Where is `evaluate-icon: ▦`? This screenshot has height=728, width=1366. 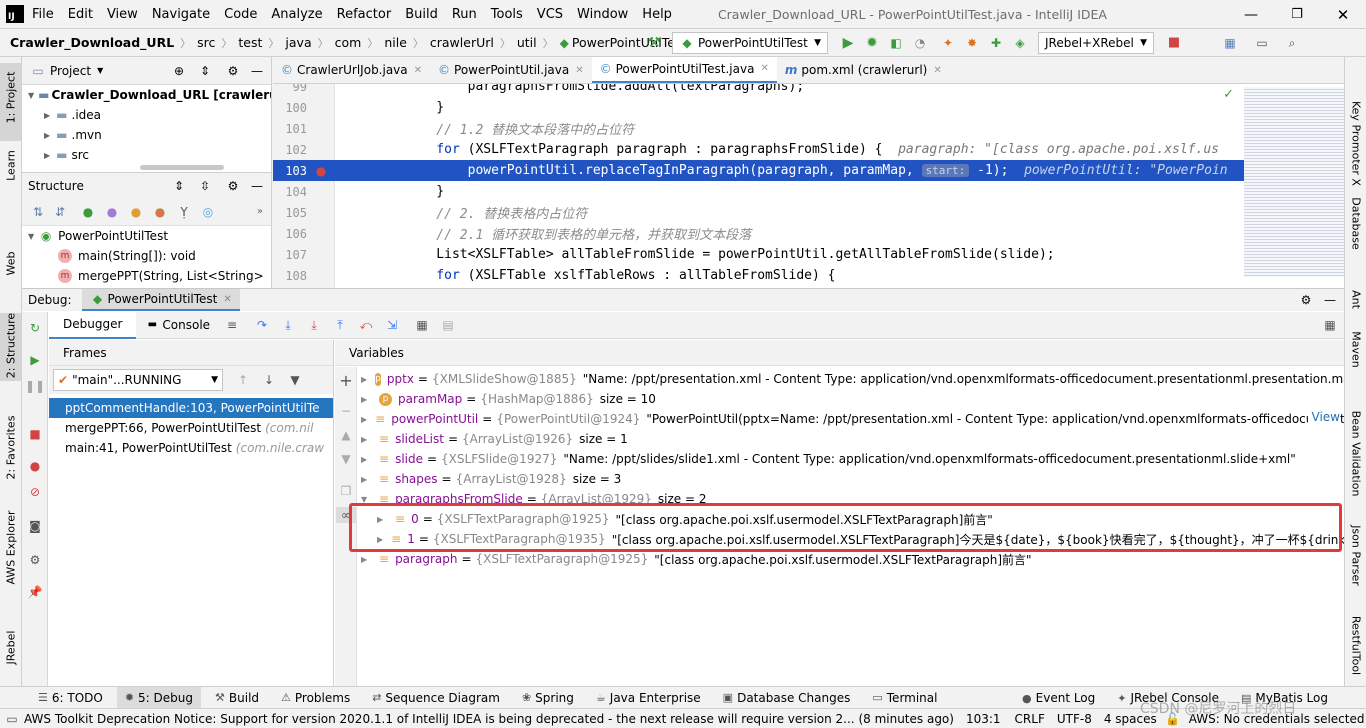 evaluate-icon: ▦ is located at coordinates (422, 325).